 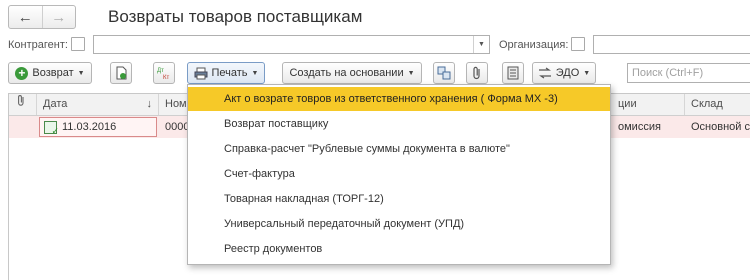 I want to click on sort-arrow-icon: ↓, so click(x=149, y=104).